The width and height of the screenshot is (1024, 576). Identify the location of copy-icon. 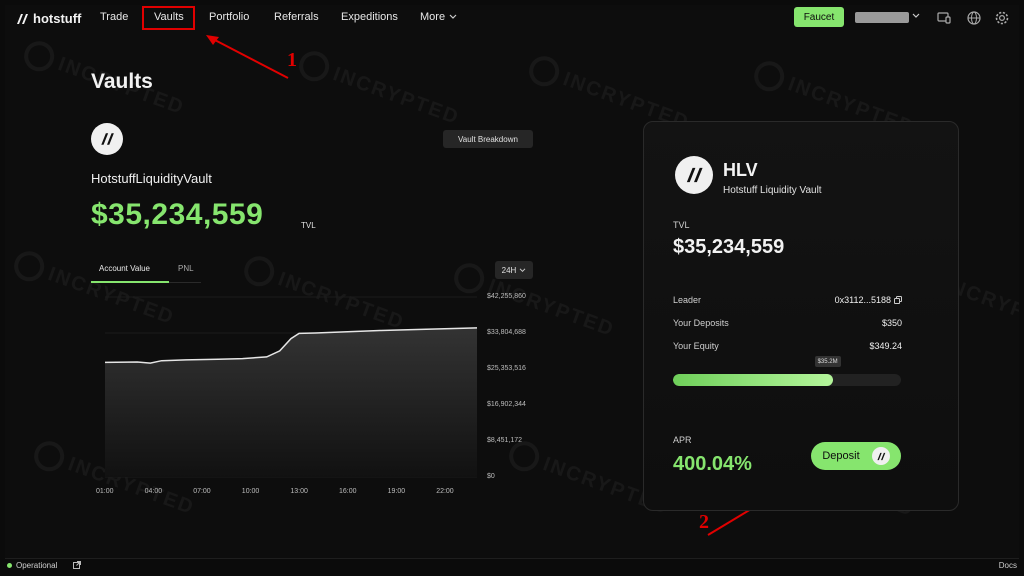
(898, 300).